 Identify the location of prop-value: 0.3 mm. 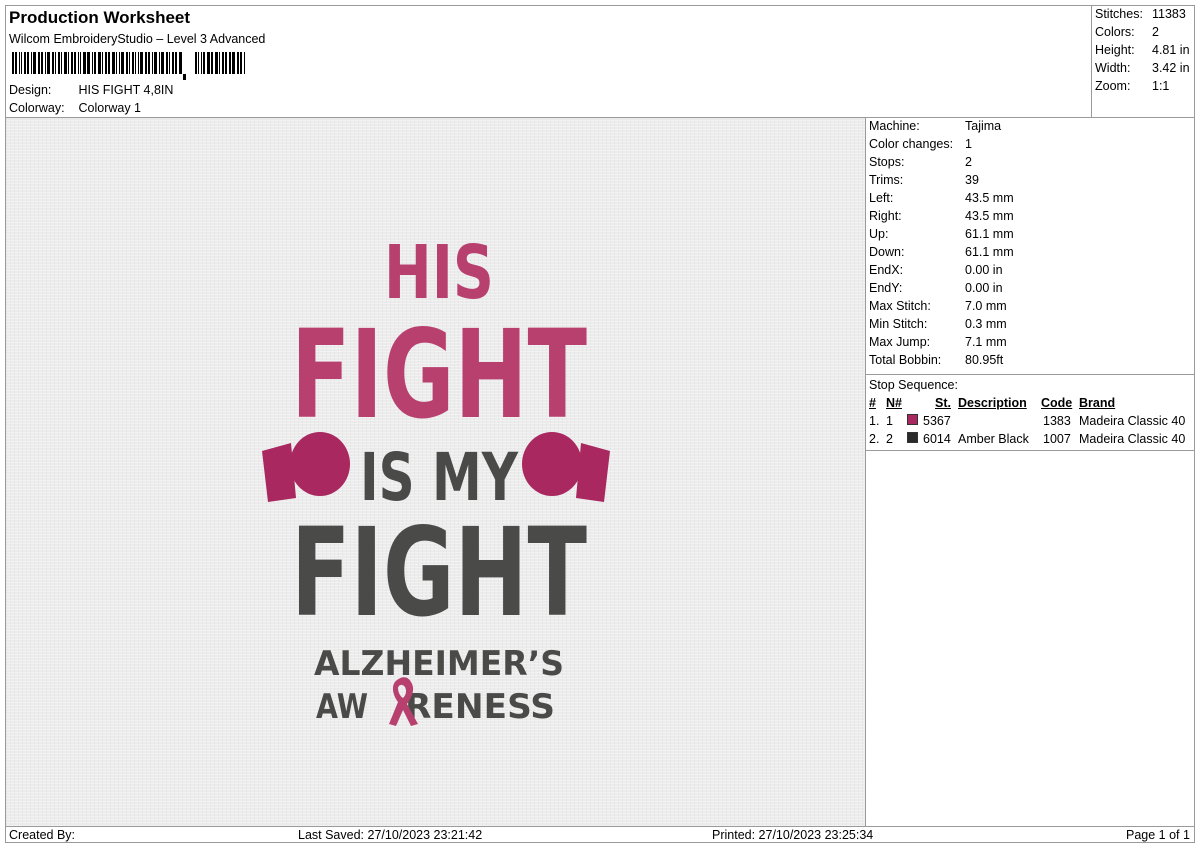
(986, 324).